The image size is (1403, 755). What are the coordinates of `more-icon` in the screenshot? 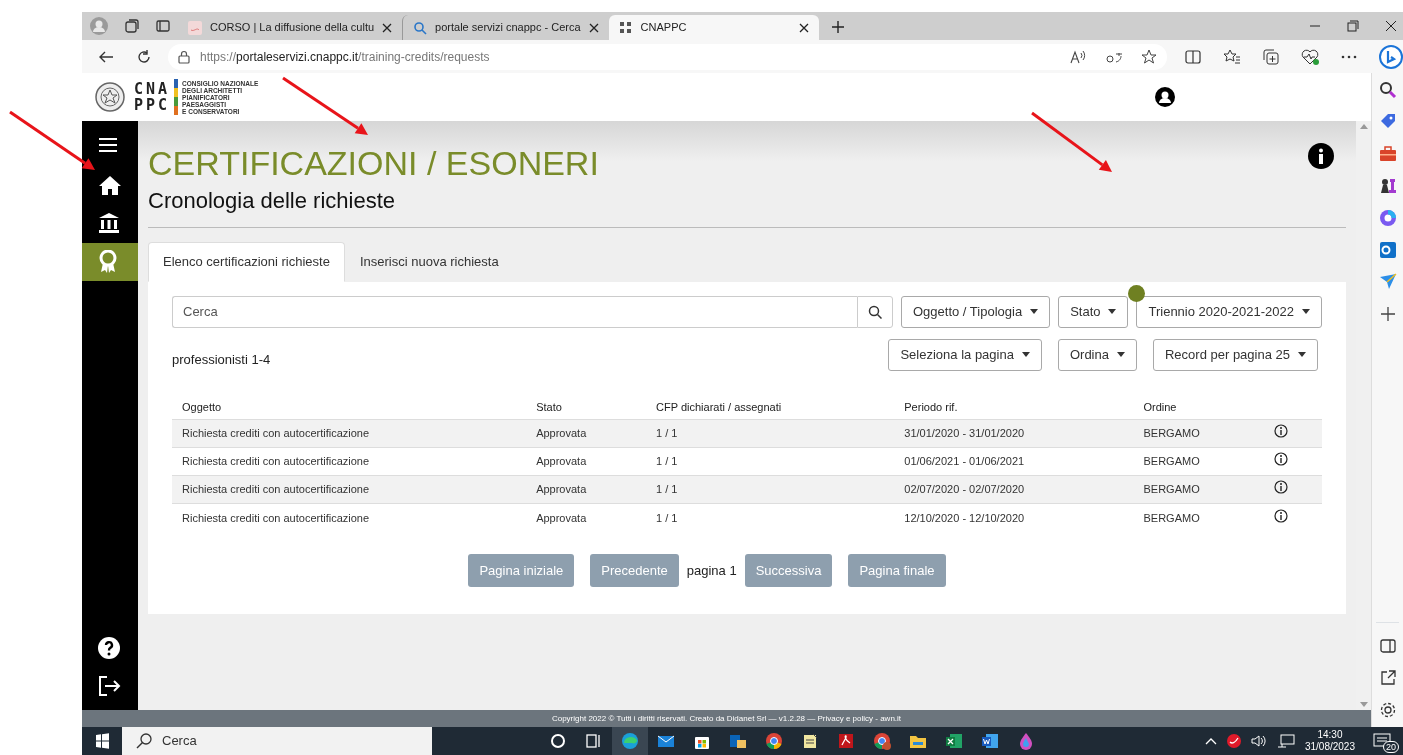 It's located at (1349, 56).